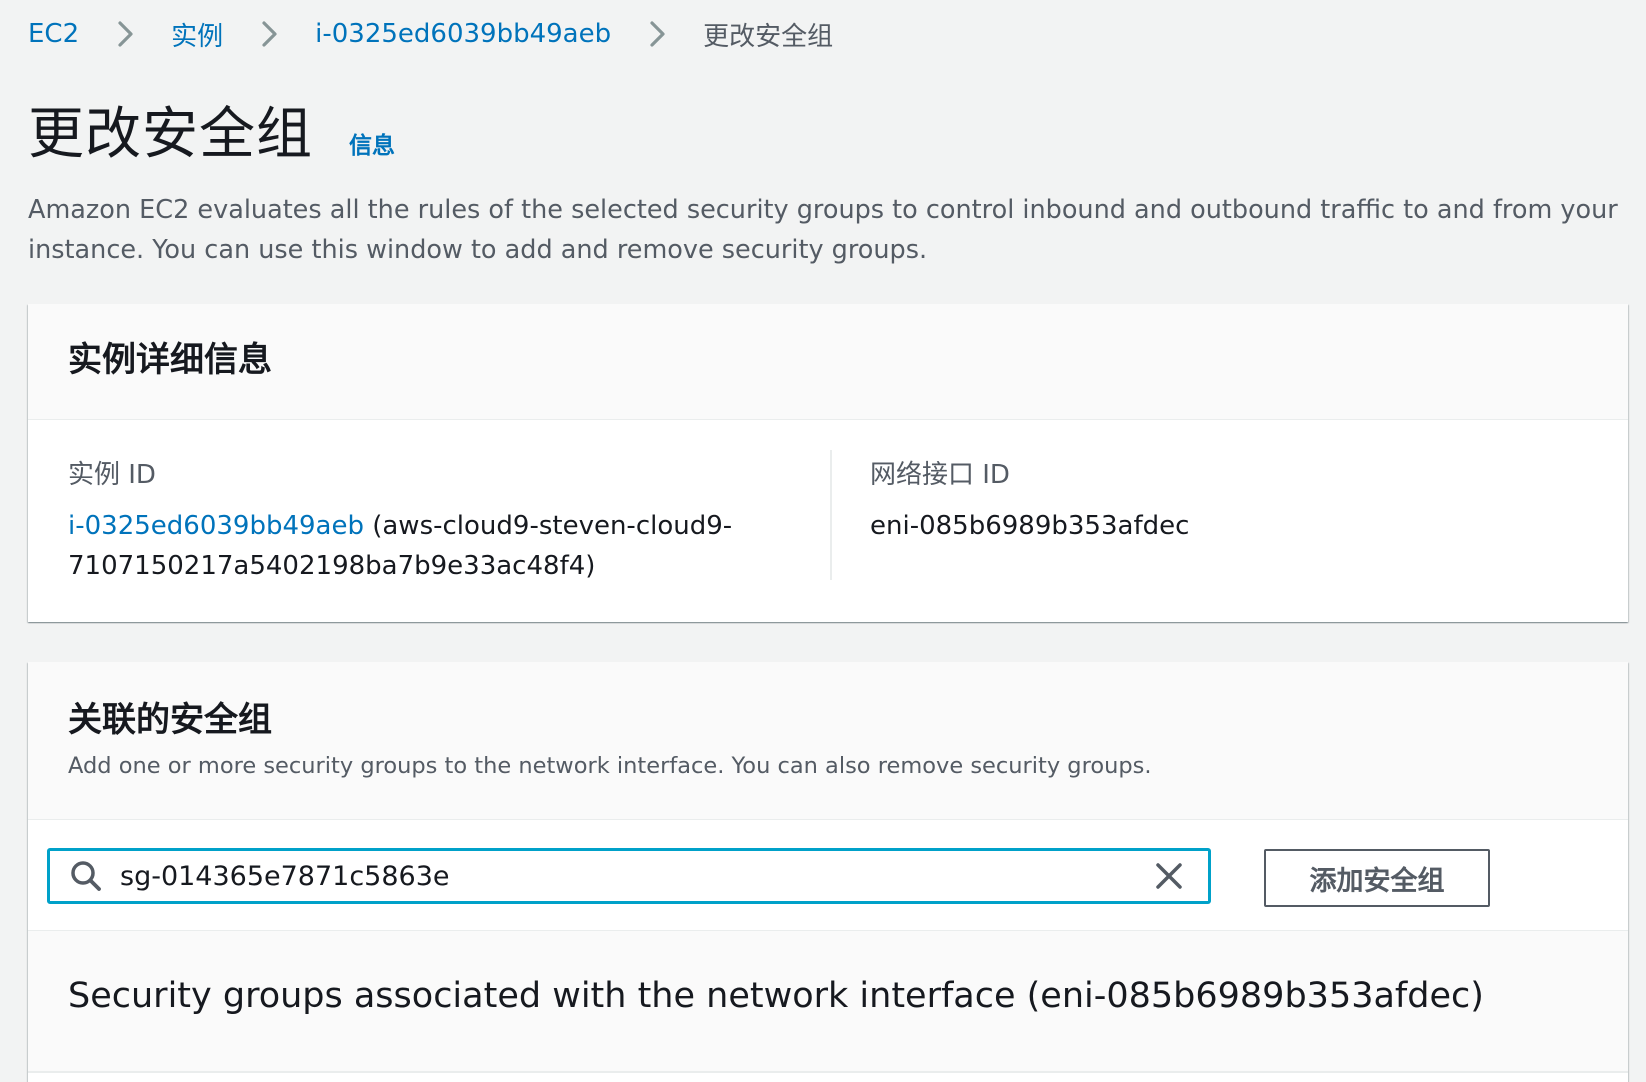  I want to click on breadcrumb-instances: 实例, so click(197, 34).